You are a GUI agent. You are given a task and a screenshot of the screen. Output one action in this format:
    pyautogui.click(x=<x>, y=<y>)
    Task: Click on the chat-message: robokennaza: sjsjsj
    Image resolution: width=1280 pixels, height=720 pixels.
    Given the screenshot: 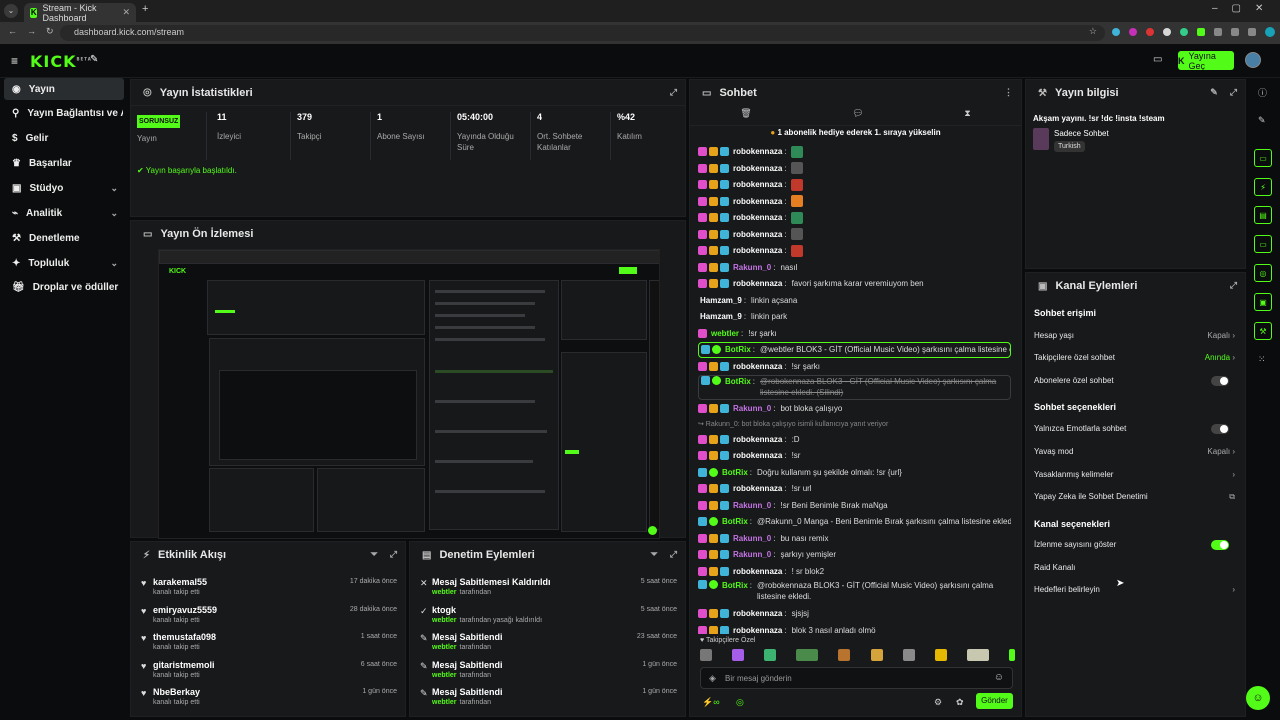 What is the action you would take?
    pyautogui.click(x=854, y=614)
    